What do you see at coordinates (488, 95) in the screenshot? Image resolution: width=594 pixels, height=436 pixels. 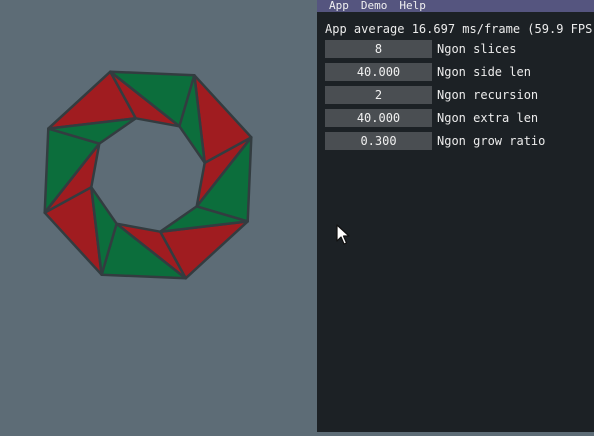 I see `recursion-label: Ngon recursion` at bounding box center [488, 95].